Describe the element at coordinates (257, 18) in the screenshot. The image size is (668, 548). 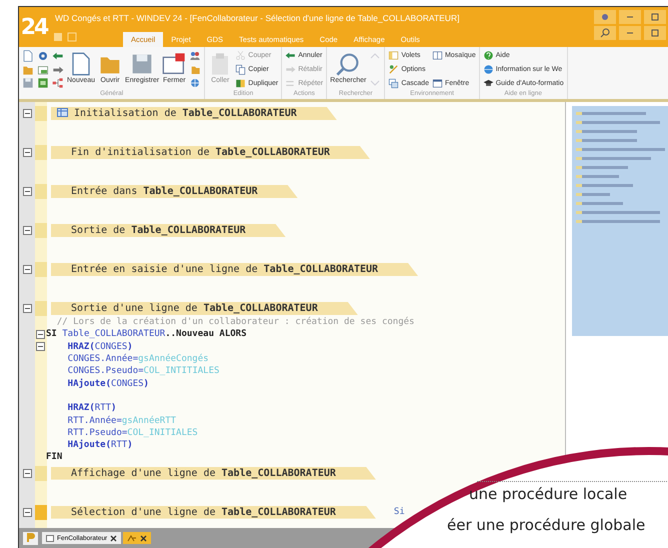
I see `window-title: WD Congés et RTT - WINDEV 24 - [FenCollaborateur - Sélection d'une ligne de Table_COLLABORATEUR]` at that location.